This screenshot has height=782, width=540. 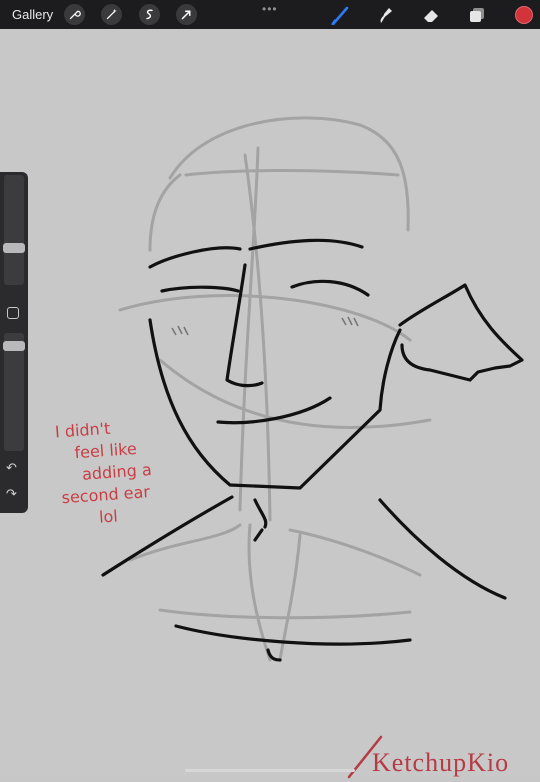 What do you see at coordinates (14, 392) in the screenshot?
I see `opacity-slider` at bounding box center [14, 392].